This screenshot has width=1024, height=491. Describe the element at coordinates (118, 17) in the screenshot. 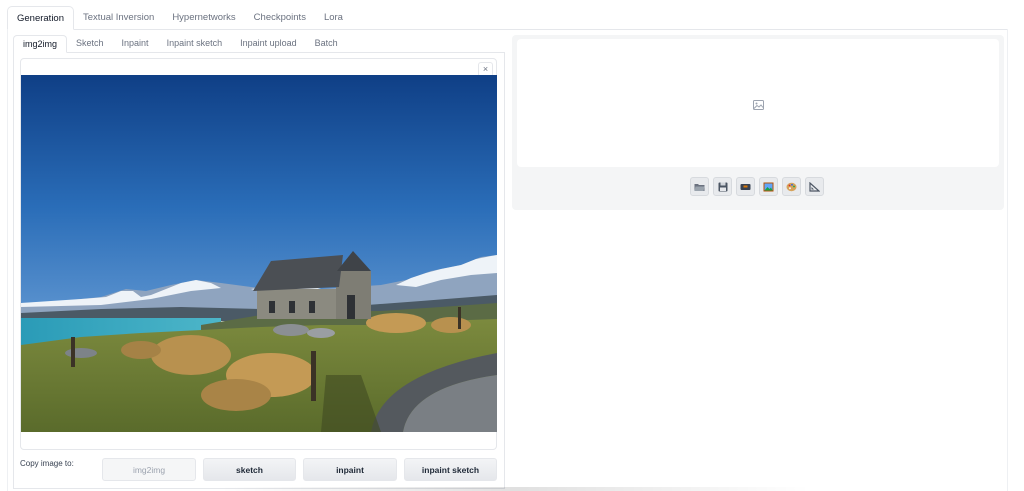

I see `tab-textual-inversion: Textual Inversion` at that location.